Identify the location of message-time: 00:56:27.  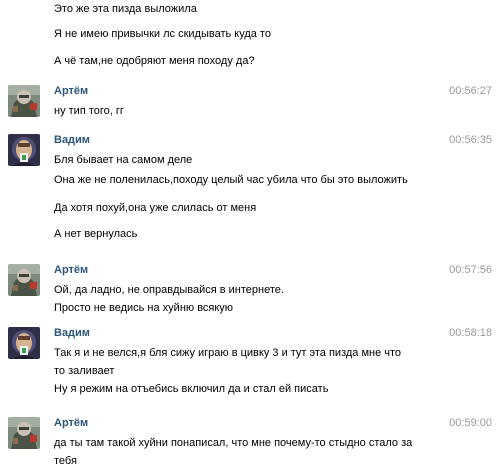
(470, 91).